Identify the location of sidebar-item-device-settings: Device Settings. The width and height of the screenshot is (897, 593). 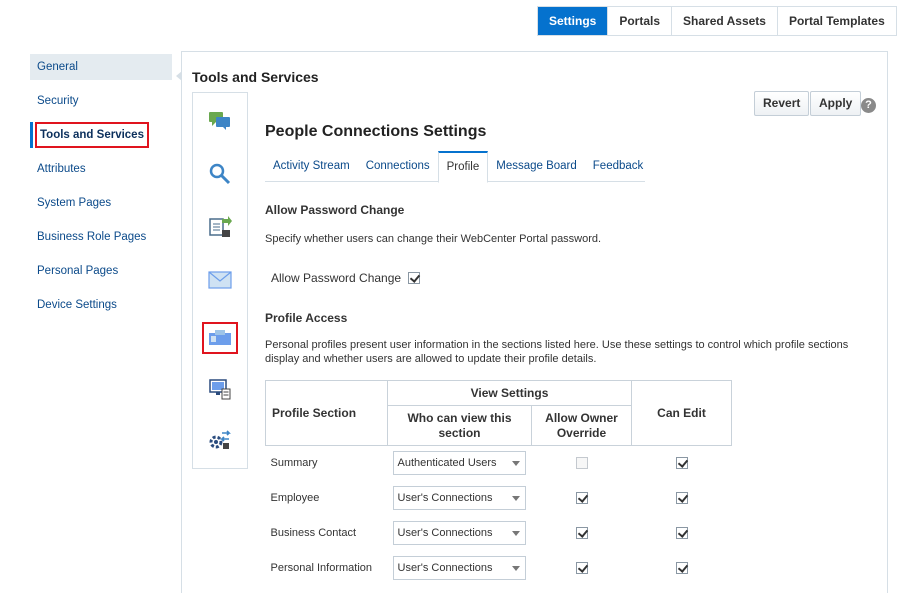
(101, 305).